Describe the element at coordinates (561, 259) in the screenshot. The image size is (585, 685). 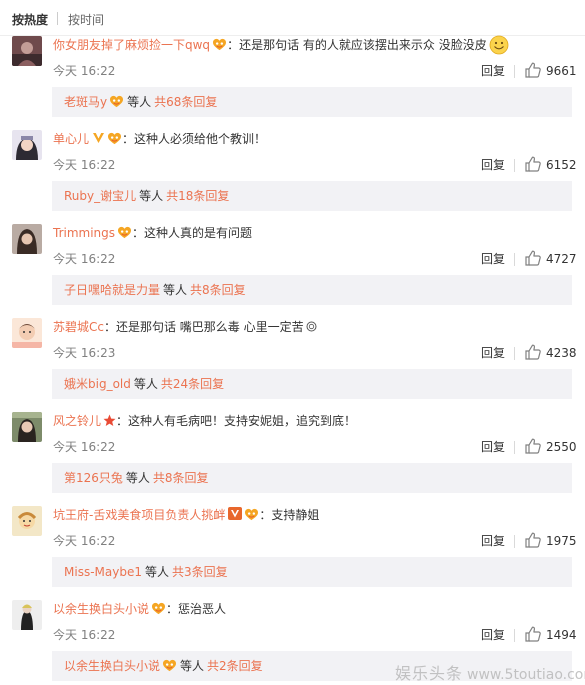
I see `like-count: 4727` at that location.